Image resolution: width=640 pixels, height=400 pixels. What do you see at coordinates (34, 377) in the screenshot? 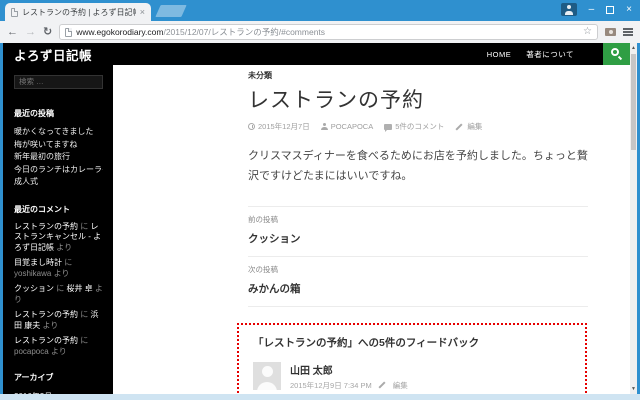
I see `archives-heading: アーカイブ` at bounding box center [34, 377].